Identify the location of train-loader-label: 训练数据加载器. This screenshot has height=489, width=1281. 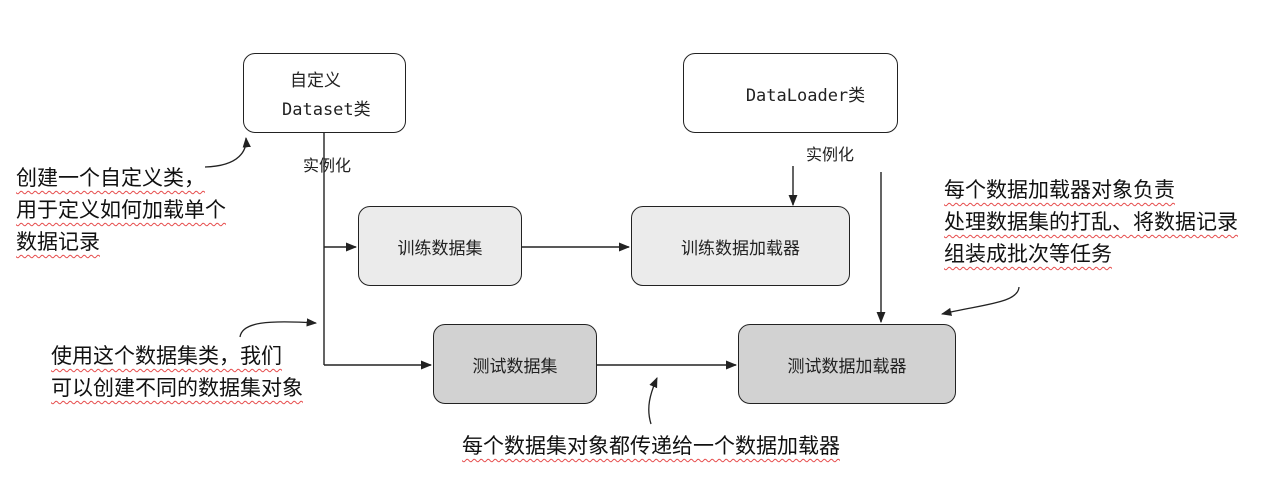
(740, 248).